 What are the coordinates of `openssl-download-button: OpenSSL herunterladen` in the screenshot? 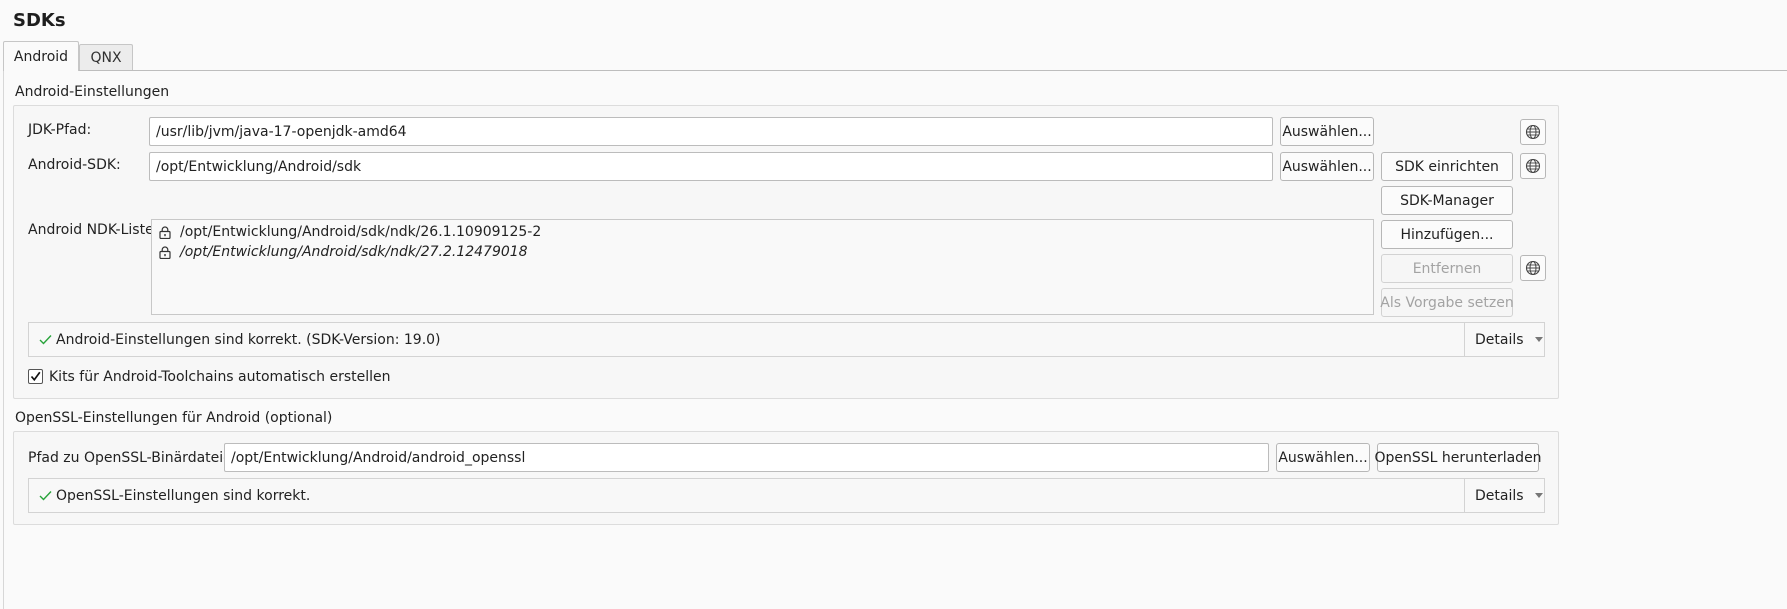 It's located at (1458, 457).